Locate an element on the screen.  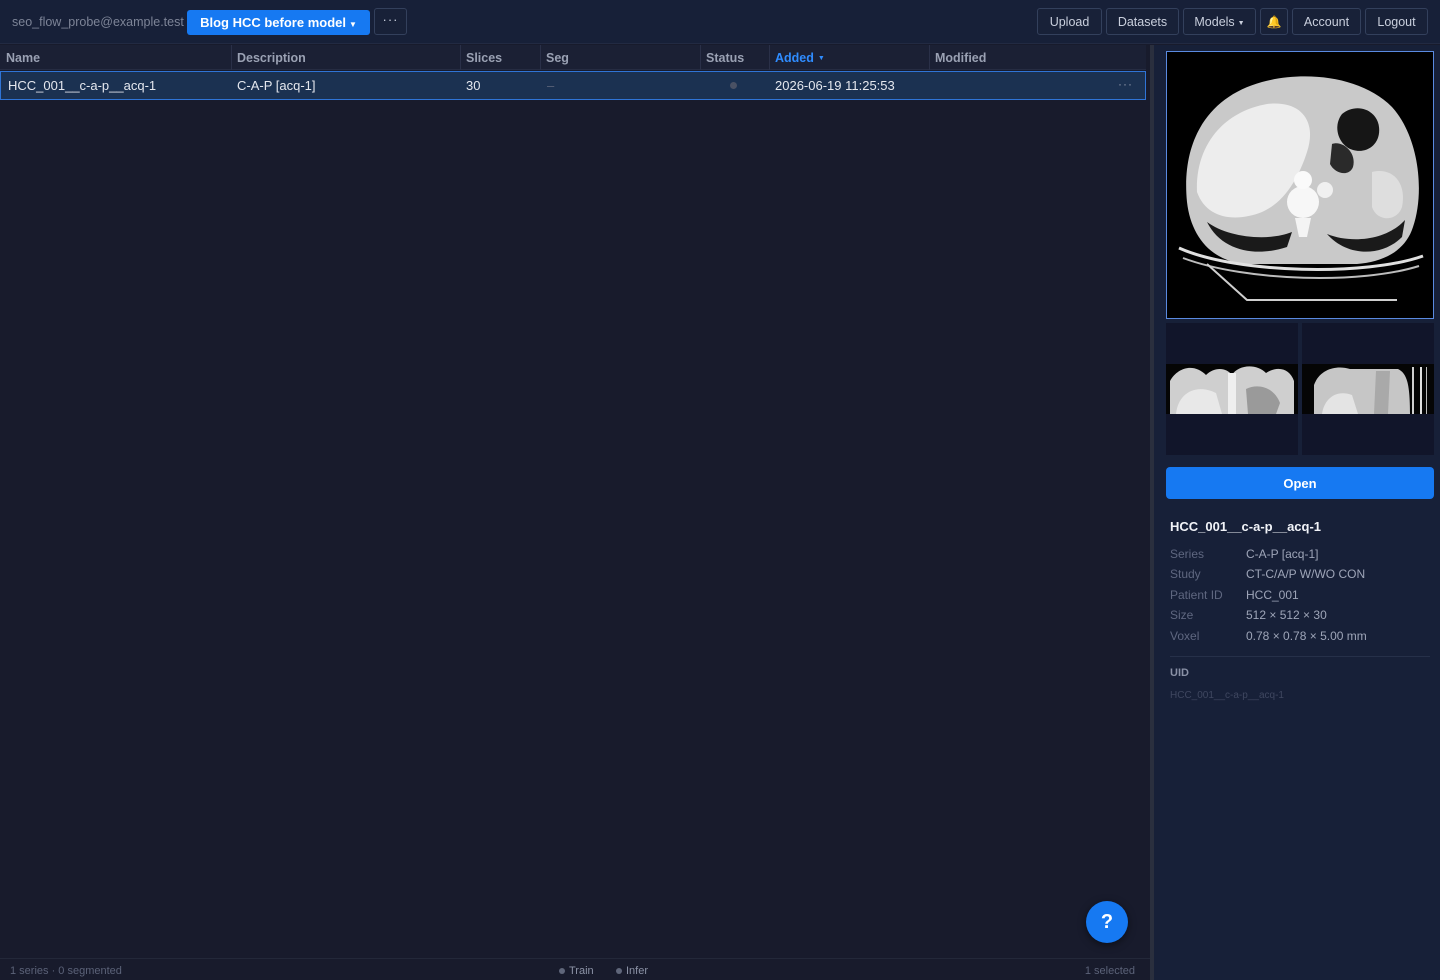
notifications-button: 🔔 is located at coordinates (1274, 21).